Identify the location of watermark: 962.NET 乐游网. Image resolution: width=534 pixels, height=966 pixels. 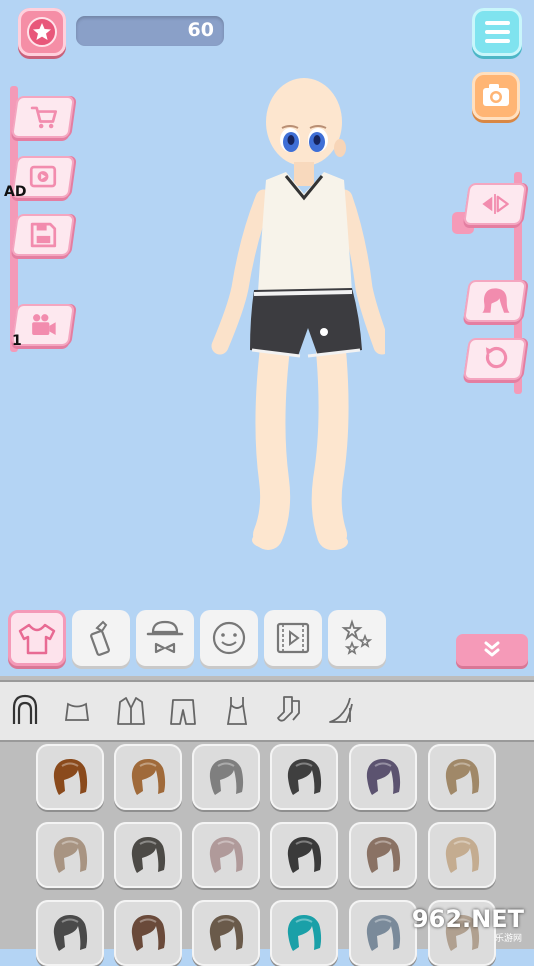
(465, 923).